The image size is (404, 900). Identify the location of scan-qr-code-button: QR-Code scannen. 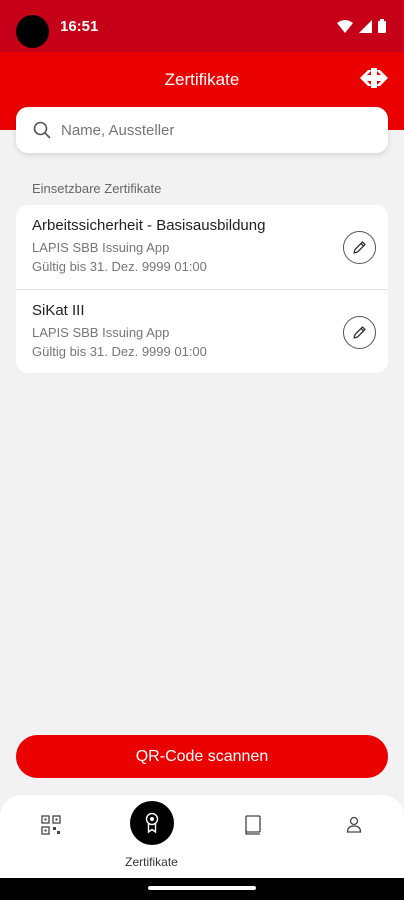
(202, 756).